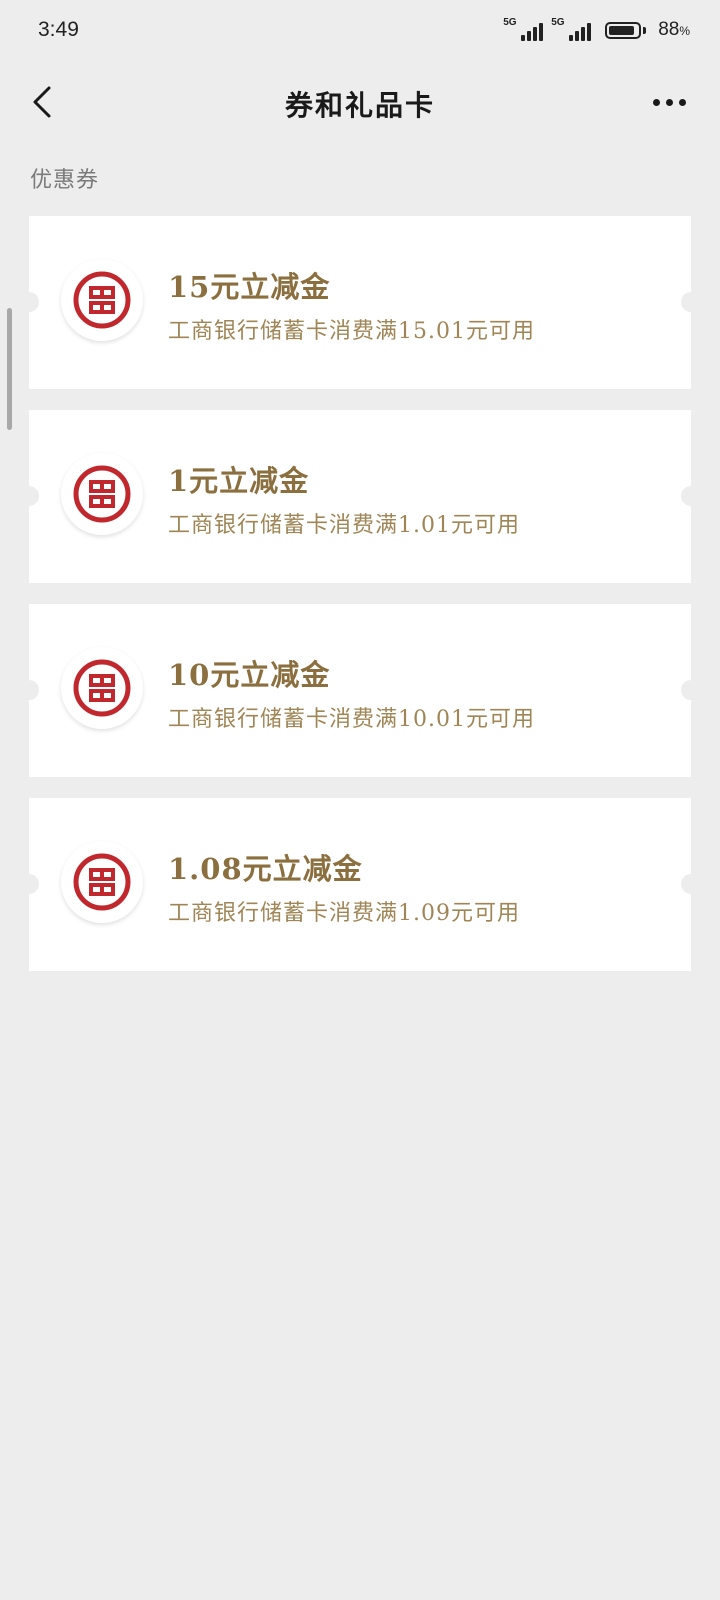 The height and width of the screenshot is (1600, 720). What do you see at coordinates (344, 913) in the screenshot?
I see `coupon-description: 工商银行储蓄卡消费满1.09元可用` at bounding box center [344, 913].